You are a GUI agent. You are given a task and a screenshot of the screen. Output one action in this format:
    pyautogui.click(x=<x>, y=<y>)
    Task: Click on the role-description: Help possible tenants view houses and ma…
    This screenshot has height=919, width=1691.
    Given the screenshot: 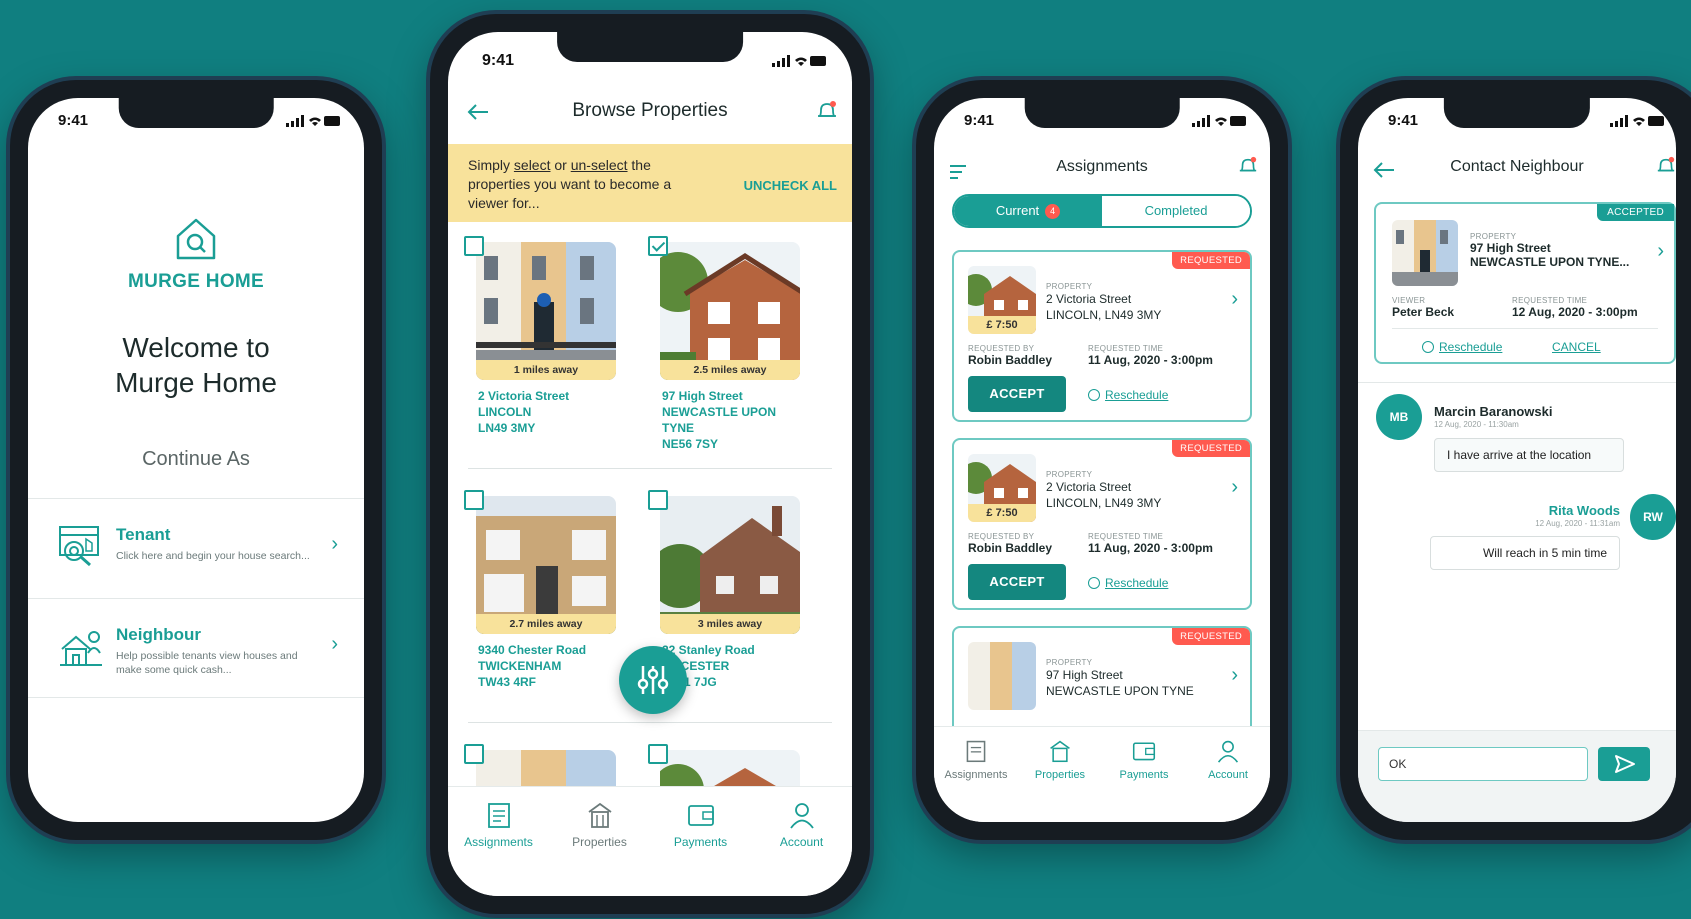 What is the action you would take?
    pyautogui.click(x=207, y=663)
    